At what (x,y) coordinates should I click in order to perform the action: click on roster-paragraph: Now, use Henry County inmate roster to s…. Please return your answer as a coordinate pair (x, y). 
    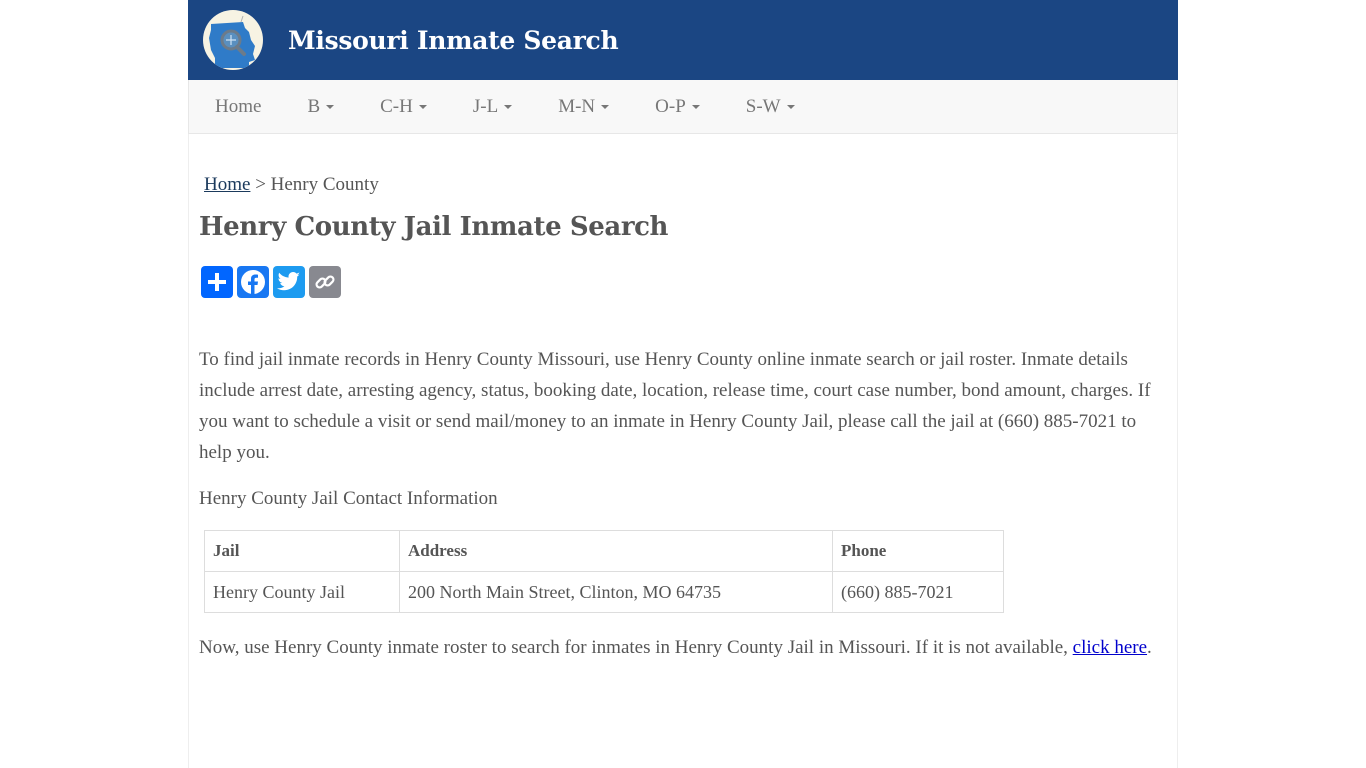
    Looking at the image, I should click on (684, 647).